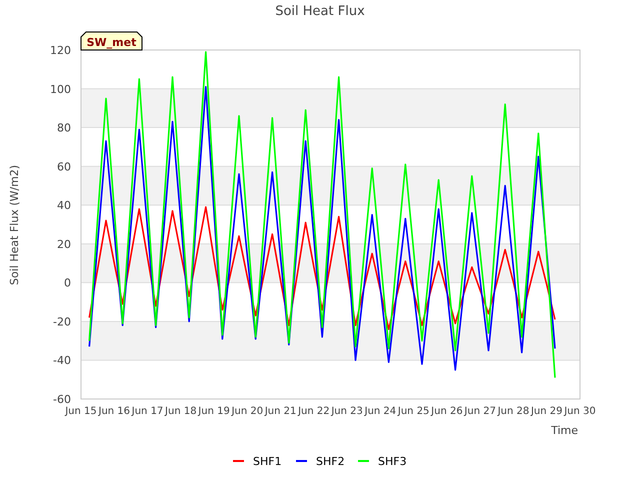  What do you see at coordinates (114, 411) in the screenshot?
I see `x-tick-label: Jun 16` at bounding box center [114, 411].